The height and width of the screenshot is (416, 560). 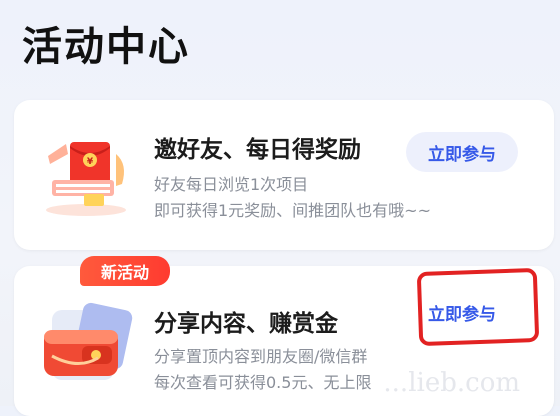 What do you see at coordinates (246, 324) in the screenshot?
I see `card-title: 分享内容、赚赏金` at bounding box center [246, 324].